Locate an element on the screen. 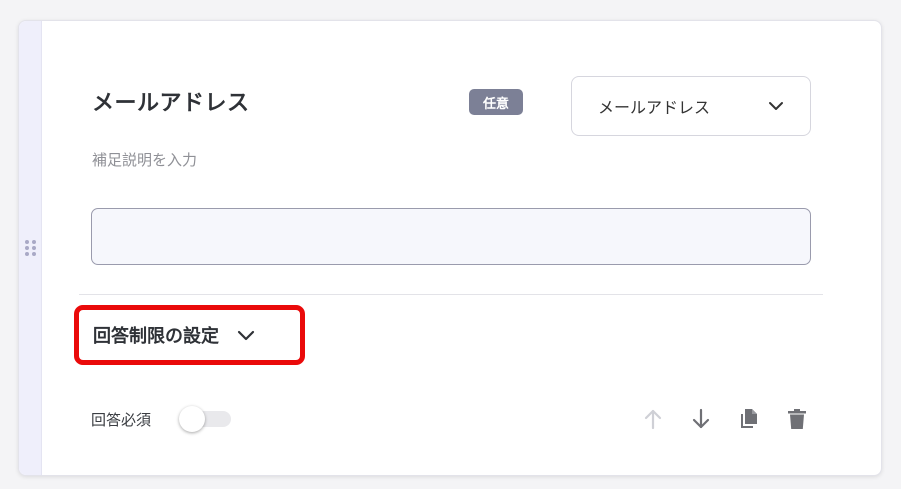 The image size is (901, 489). arrow-up-icon is located at coordinates (653, 419).